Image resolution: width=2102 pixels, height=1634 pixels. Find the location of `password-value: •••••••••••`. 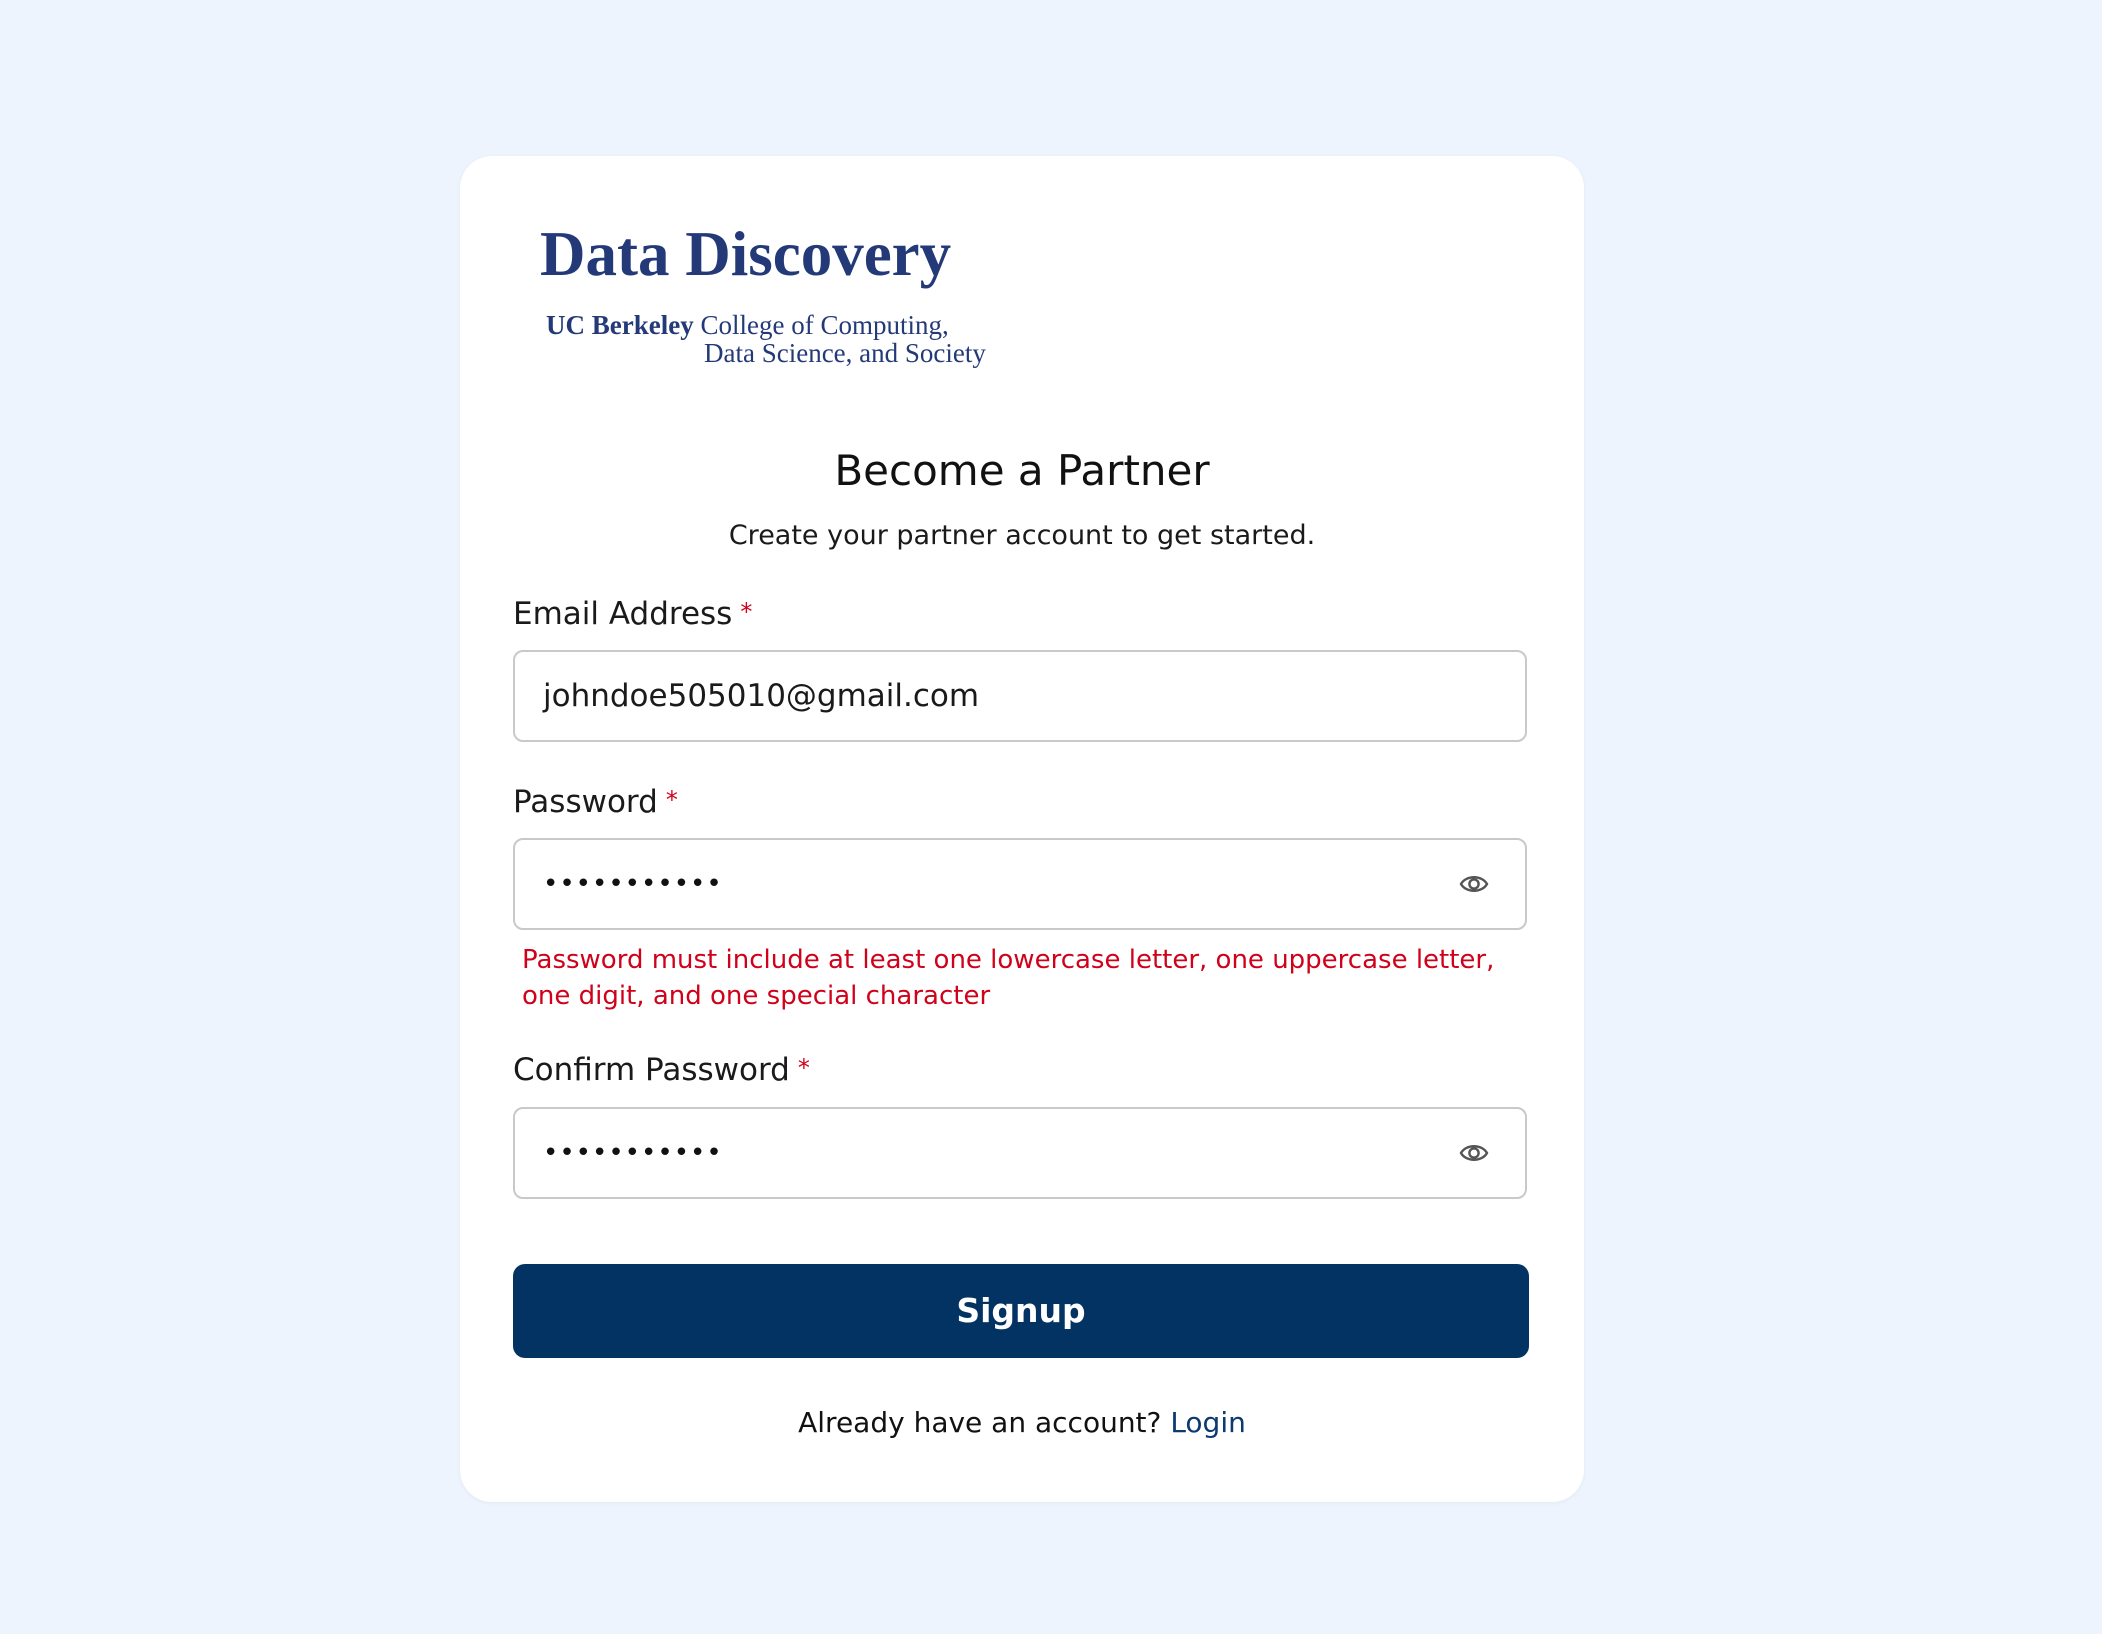

password-value: ••••••••••• is located at coordinates (633, 884).